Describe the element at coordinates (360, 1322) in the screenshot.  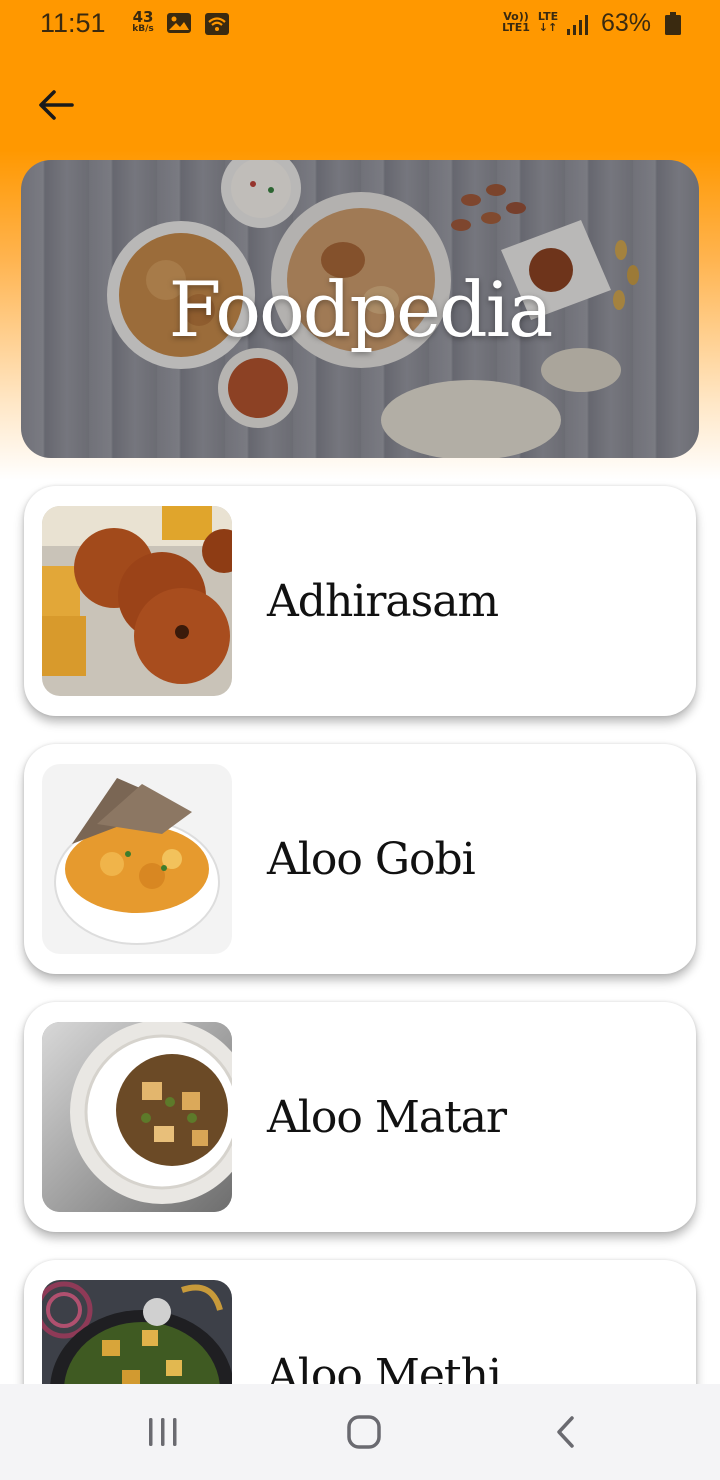
I see `recipe-card: Aloo Methi` at that location.